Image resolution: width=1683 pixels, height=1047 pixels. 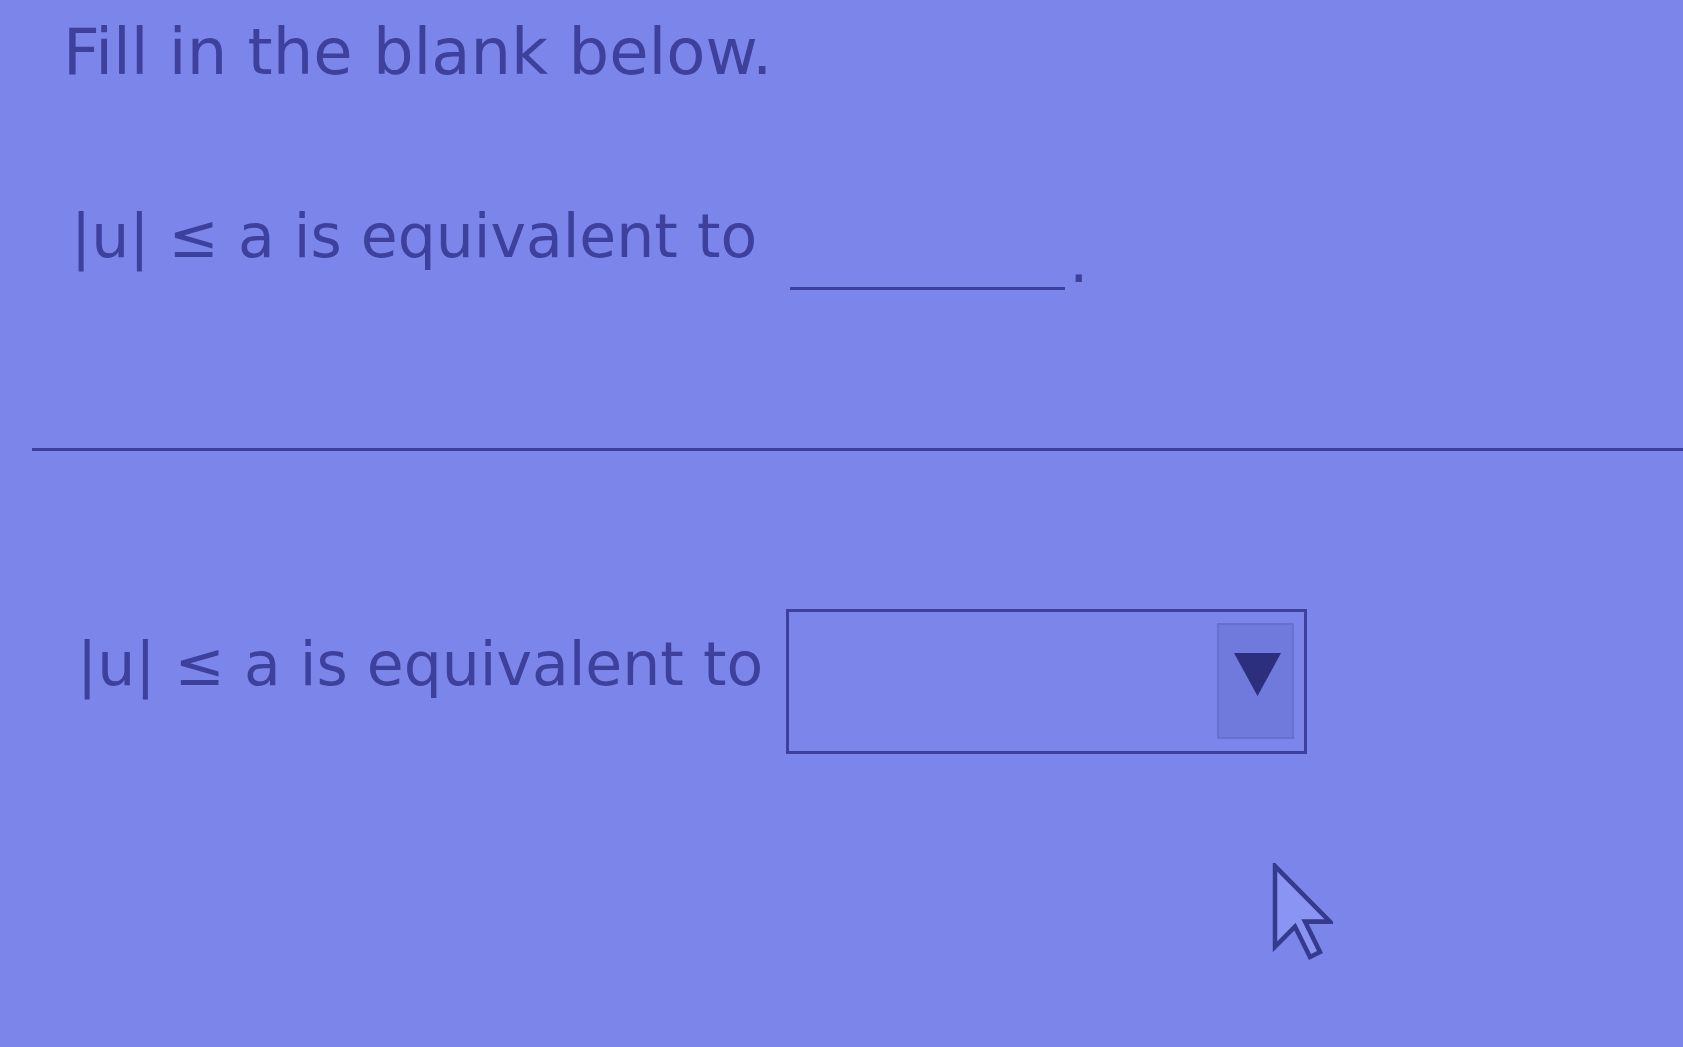 I want to click on mouse-pointer-icon, so click(x=1302, y=911).